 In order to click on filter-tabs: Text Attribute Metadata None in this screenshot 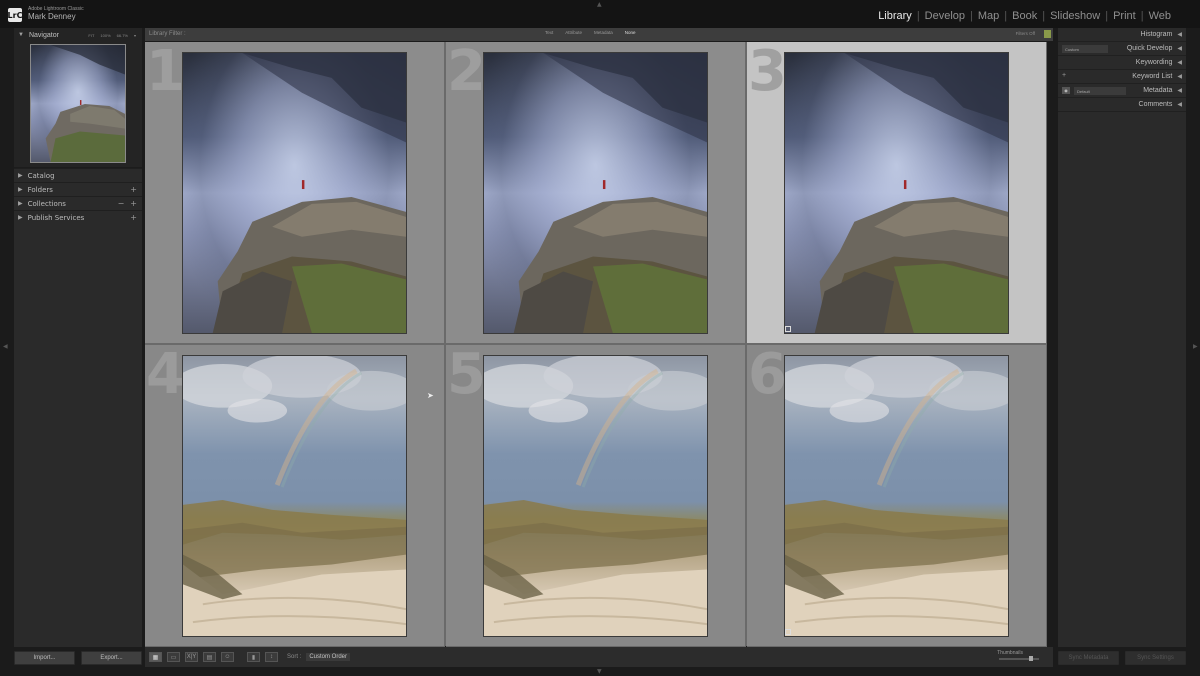, I will do `click(590, 32)`.